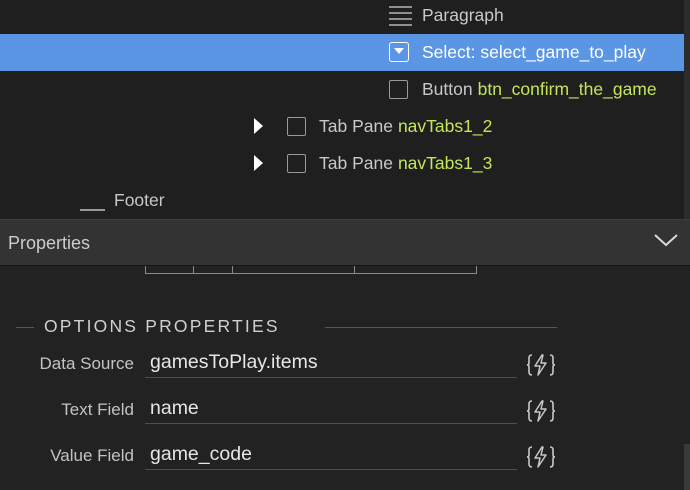 Image resolution: width=690 pixels, height=490 pixels. What do you see at coordinates (92, 210) in the screenshot?
I see `footer-icon` at bounding box center [92, 210].